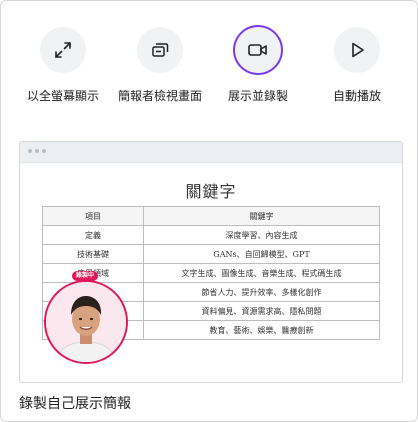 The height and width of the screenshot is (422, 418). I want to click on presenter-view-icon, so click(160, 50).